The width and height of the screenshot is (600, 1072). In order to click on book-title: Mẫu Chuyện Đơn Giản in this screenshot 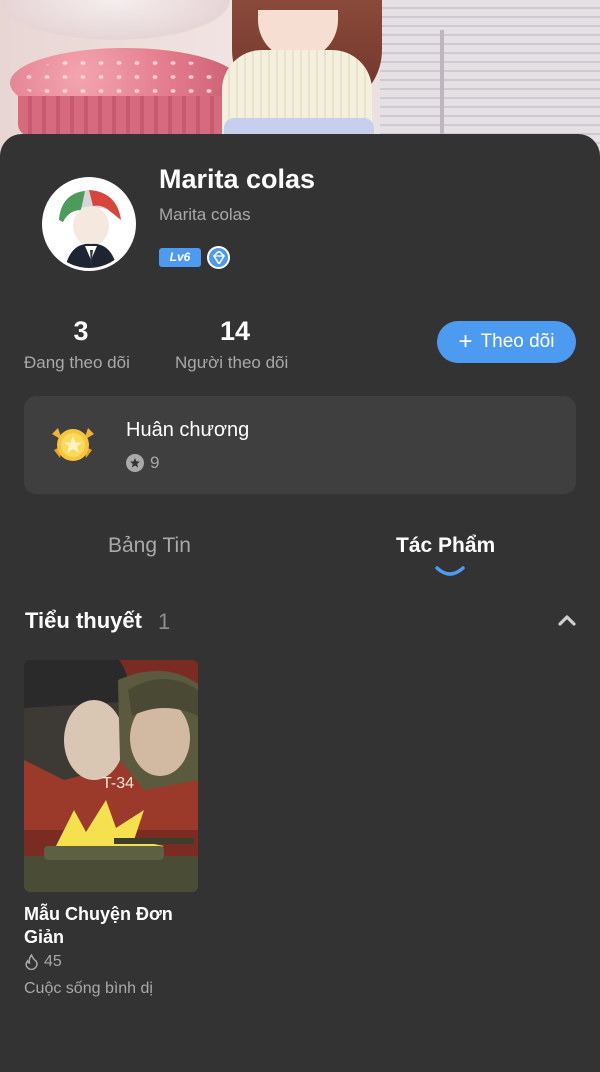, I will do `click(114, 926)`.